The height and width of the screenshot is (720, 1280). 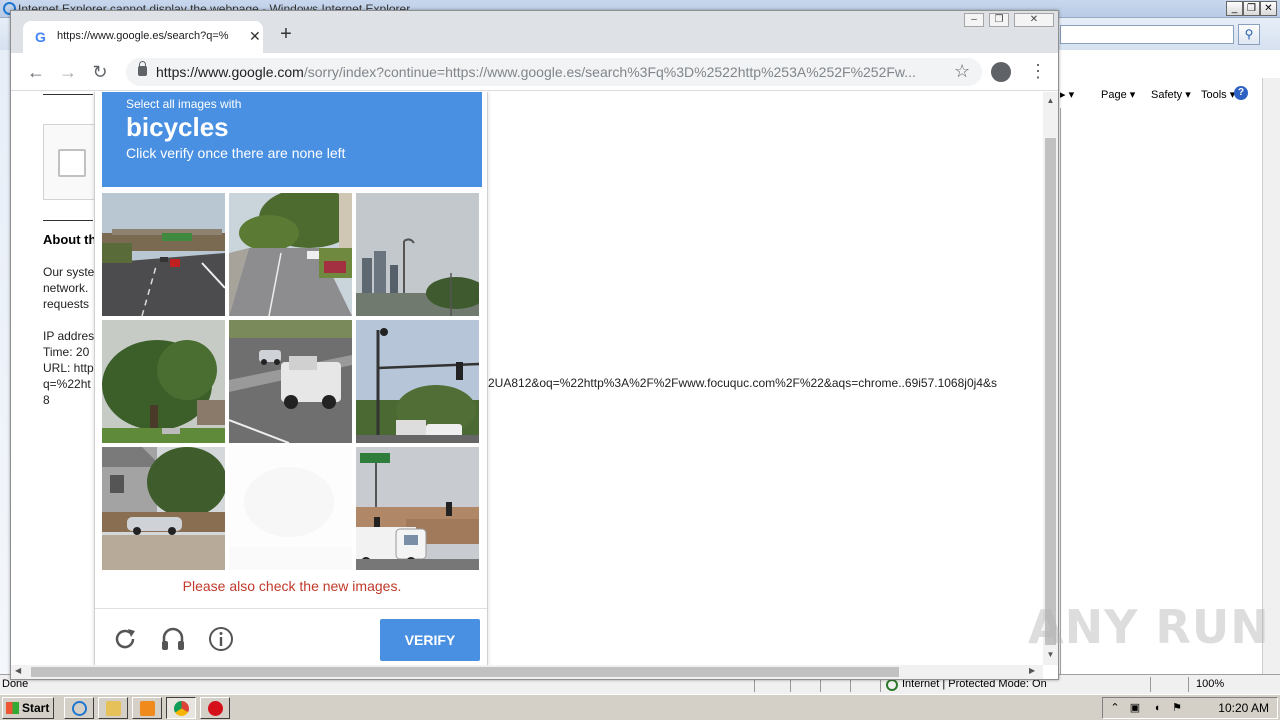 What do you see at coordinates (173, 639) in the screenshot?
I see `audio-challenge-icon` at bounding box center [173, 639].